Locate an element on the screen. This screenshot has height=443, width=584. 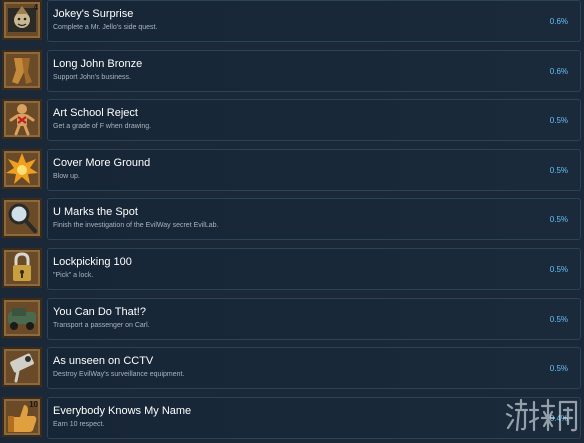
voodoo-doll-icon is located at coordinates (22, 119).